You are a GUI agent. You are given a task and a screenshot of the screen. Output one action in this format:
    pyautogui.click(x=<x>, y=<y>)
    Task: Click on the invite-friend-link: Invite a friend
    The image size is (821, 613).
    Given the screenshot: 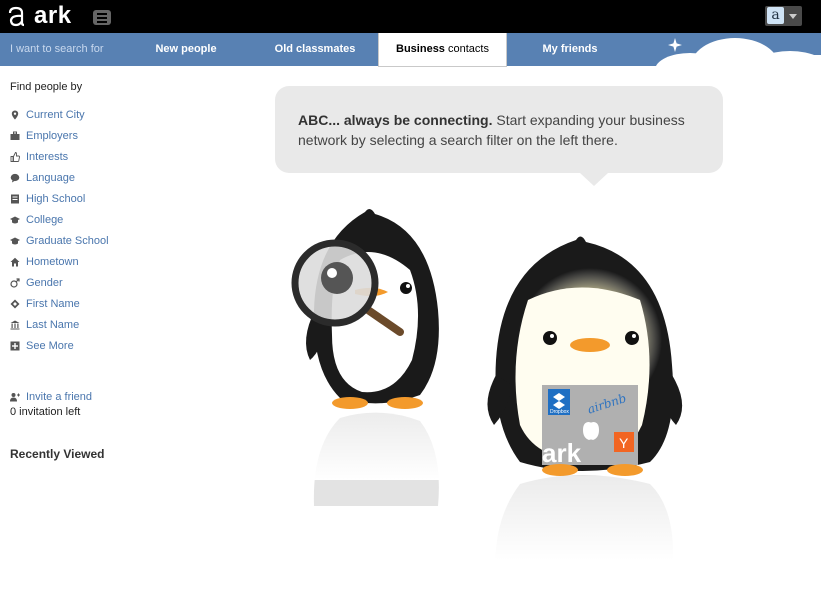 What is the action you would take?
    pyautogui.click(x=51, y=397)
    